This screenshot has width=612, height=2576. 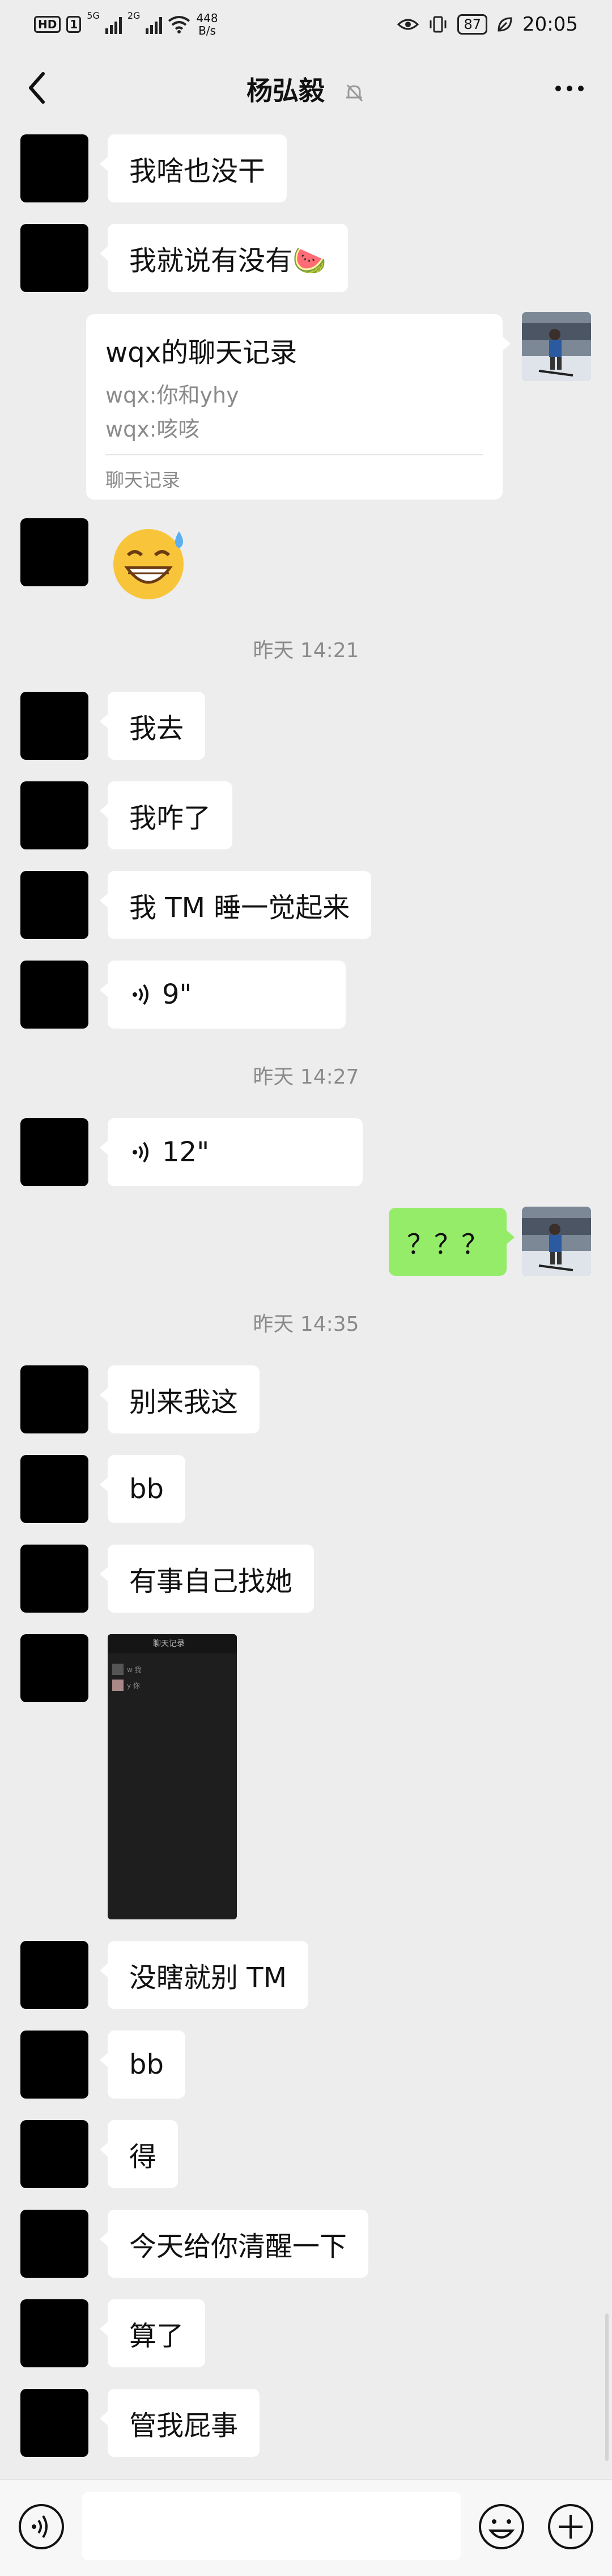 I want to click on chat-title: 杨弘毅, so click(x=306, y=89).